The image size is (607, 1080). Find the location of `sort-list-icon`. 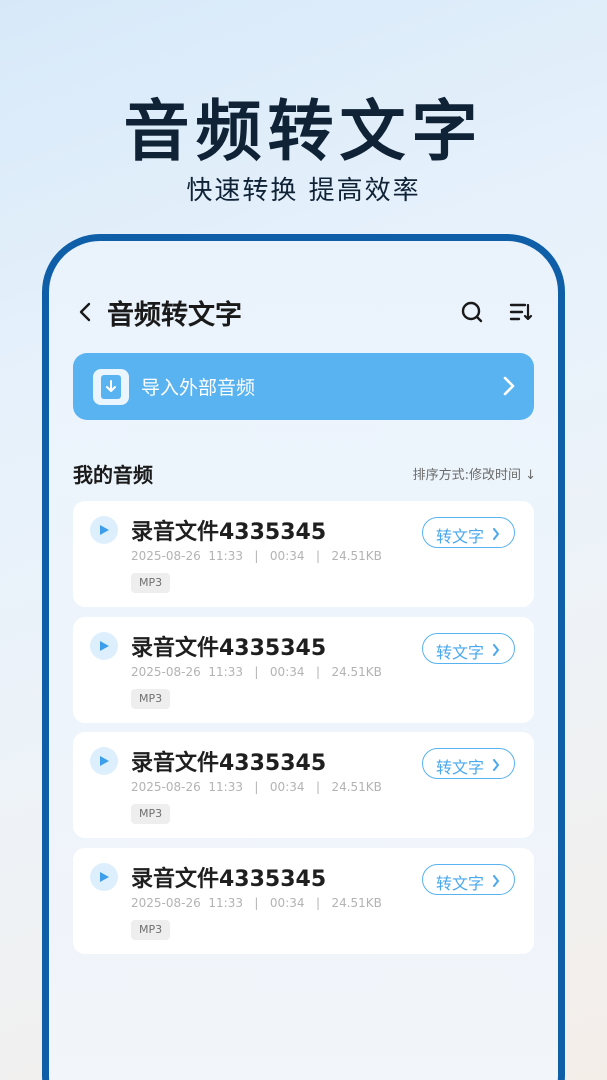

sort-list-icon is located at coordinates (520, 312).